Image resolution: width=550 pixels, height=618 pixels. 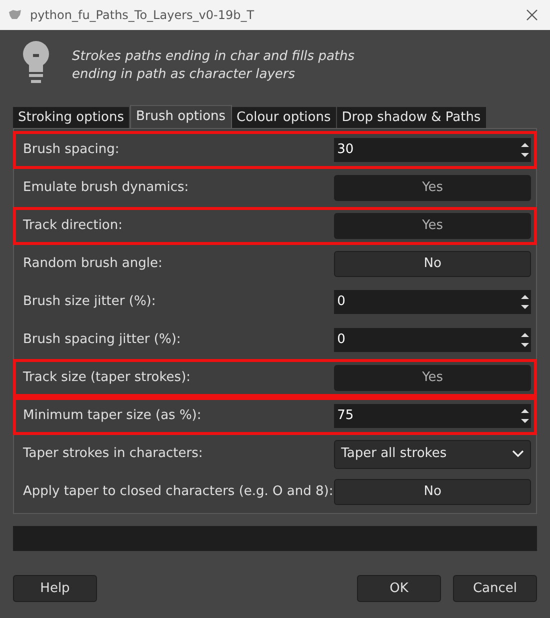 I want to click on field-label: Brush spacing:, so click(x=71, y=150).